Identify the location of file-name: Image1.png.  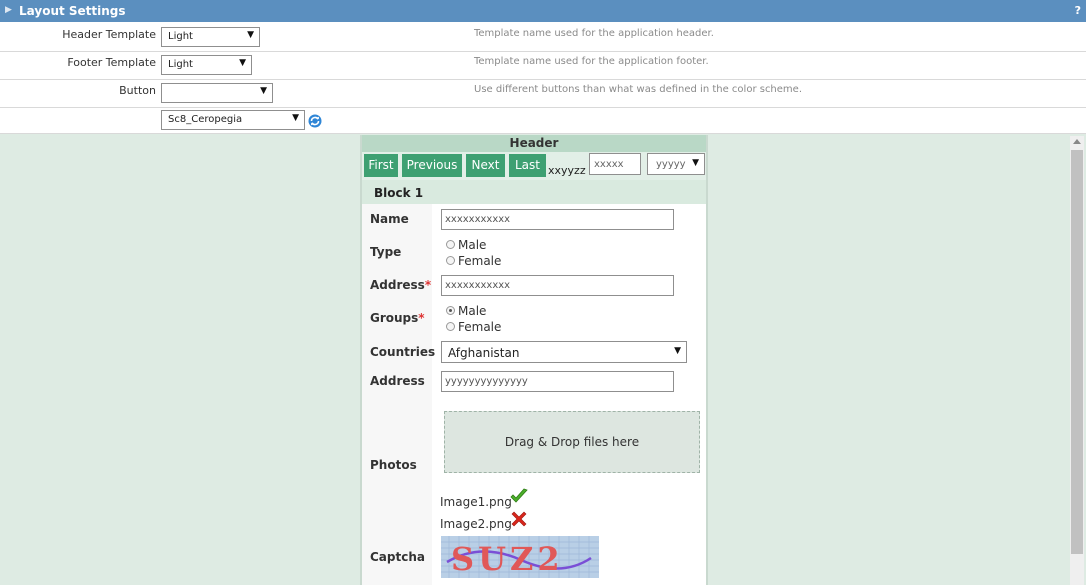
(476, 502).